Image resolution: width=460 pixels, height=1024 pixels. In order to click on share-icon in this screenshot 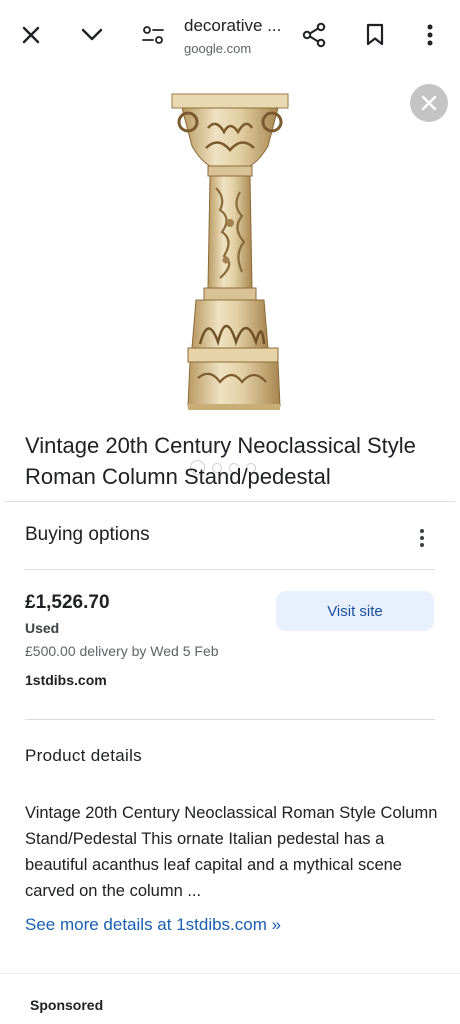, I will do `click(314, 35)`.